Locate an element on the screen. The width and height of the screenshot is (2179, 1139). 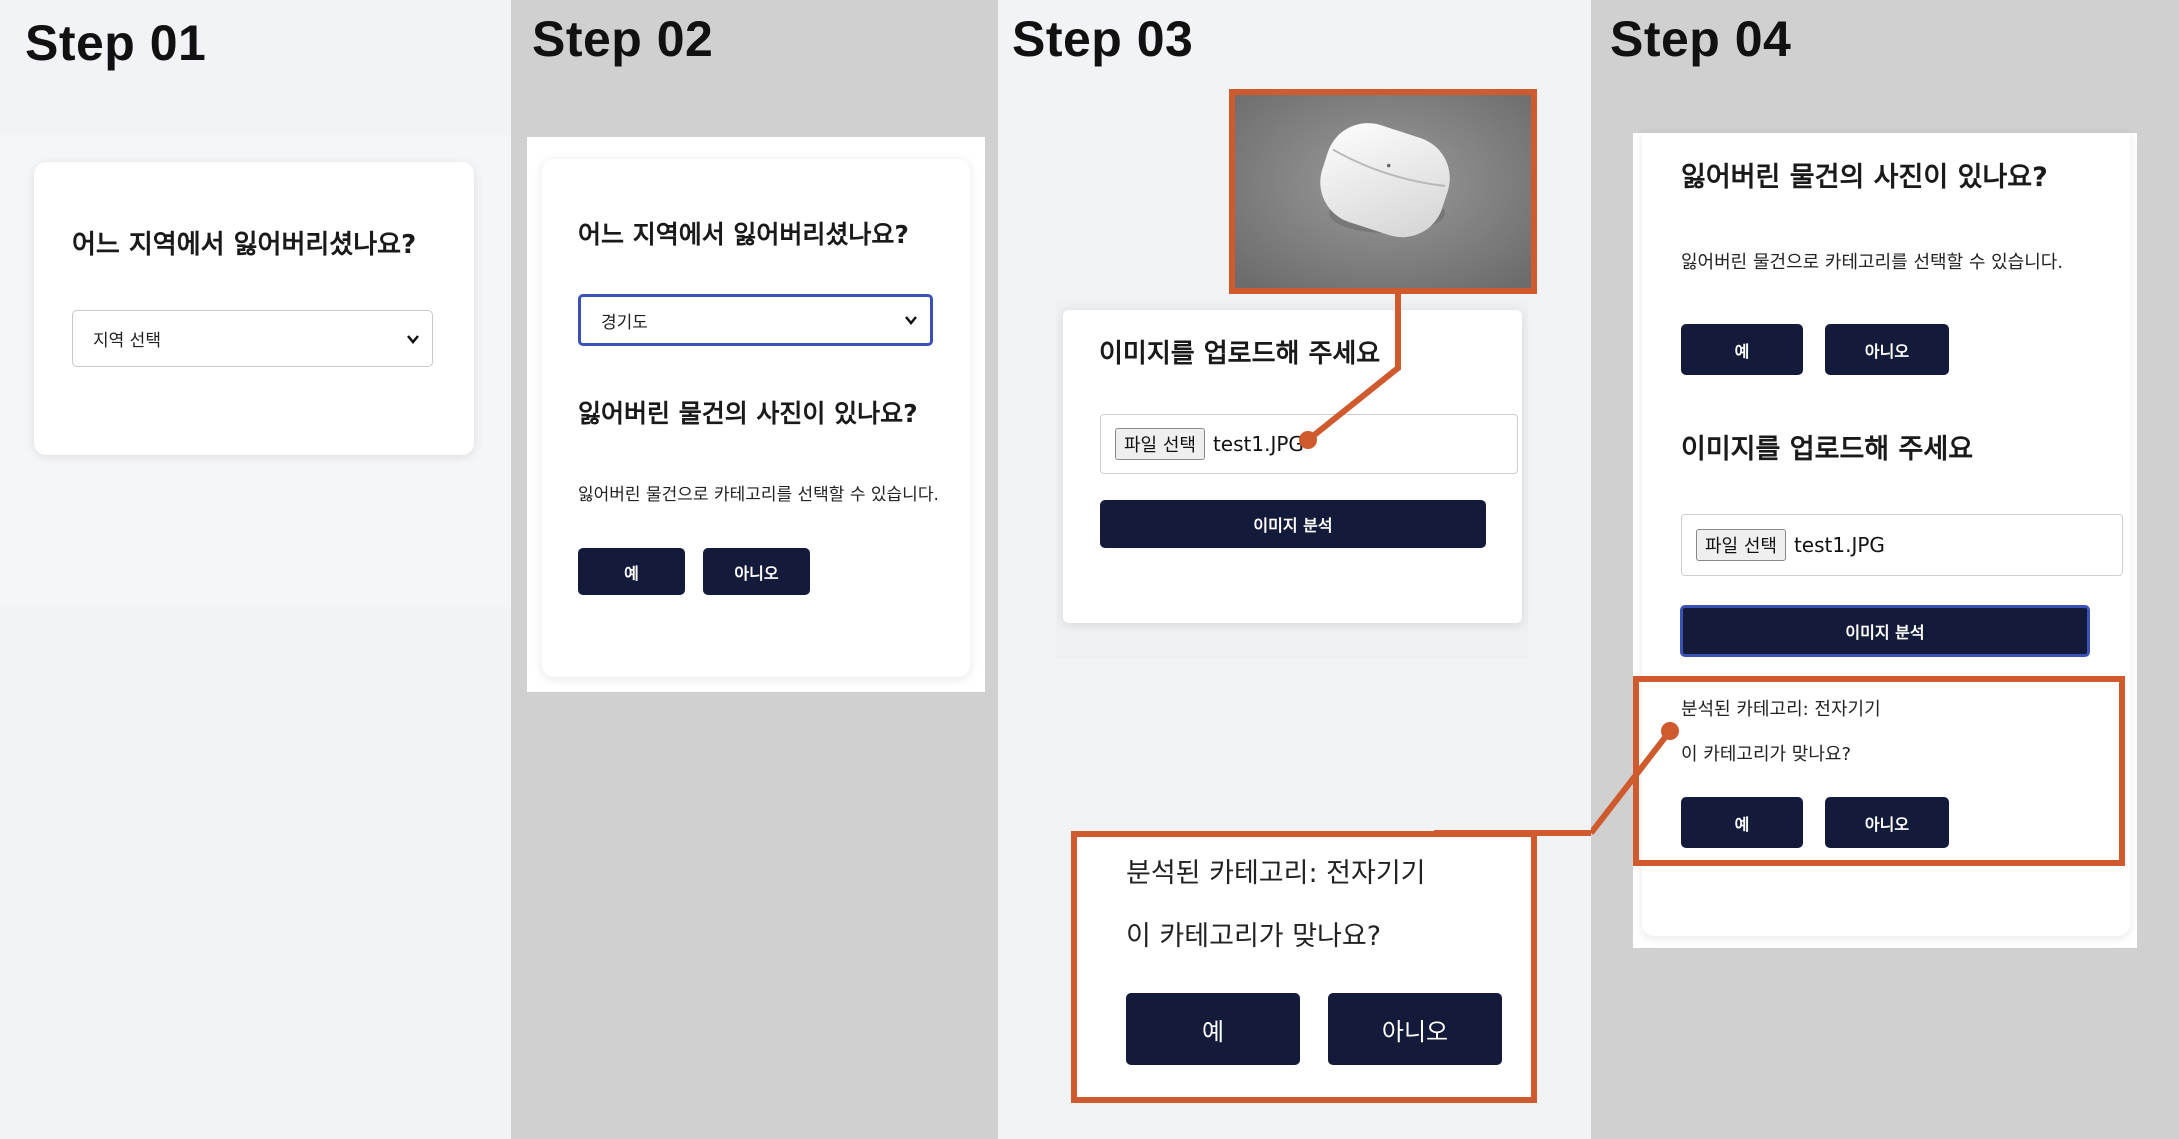
analysis-result-callout: 분석된 카테고리: 전자기기 이 카테고리가 맞나요? 예 아니오 is located at coordinates (1304, 967).